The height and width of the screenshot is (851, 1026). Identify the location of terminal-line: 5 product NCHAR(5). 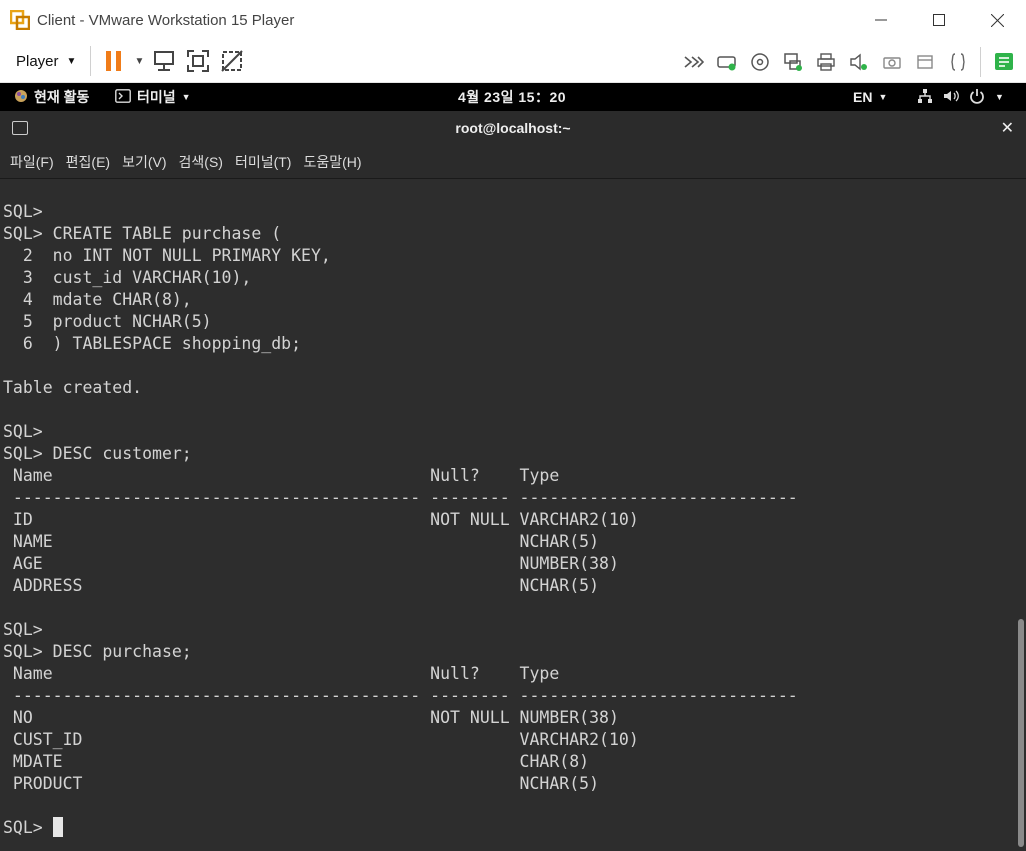
(107, 321).